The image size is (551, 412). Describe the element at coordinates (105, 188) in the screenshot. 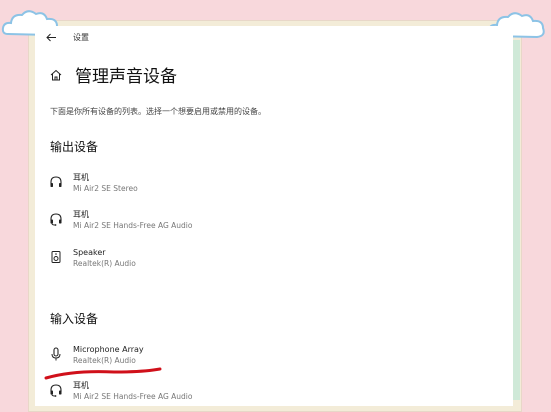

I see `device-detail: Mi Air2 SE Stereo` at that location.